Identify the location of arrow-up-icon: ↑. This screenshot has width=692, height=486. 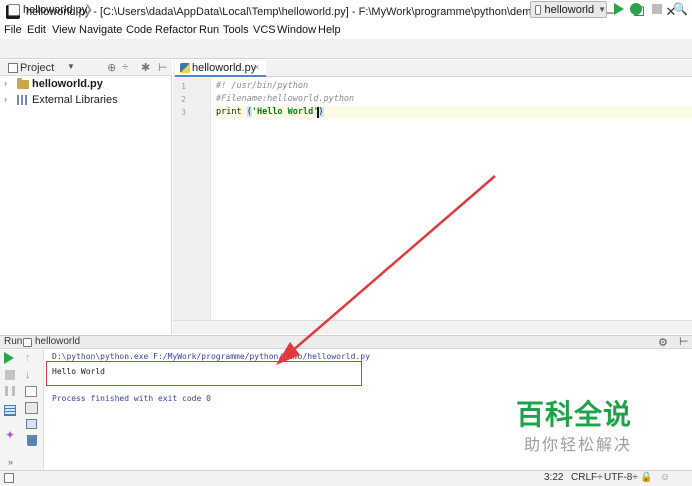
(28, 358).